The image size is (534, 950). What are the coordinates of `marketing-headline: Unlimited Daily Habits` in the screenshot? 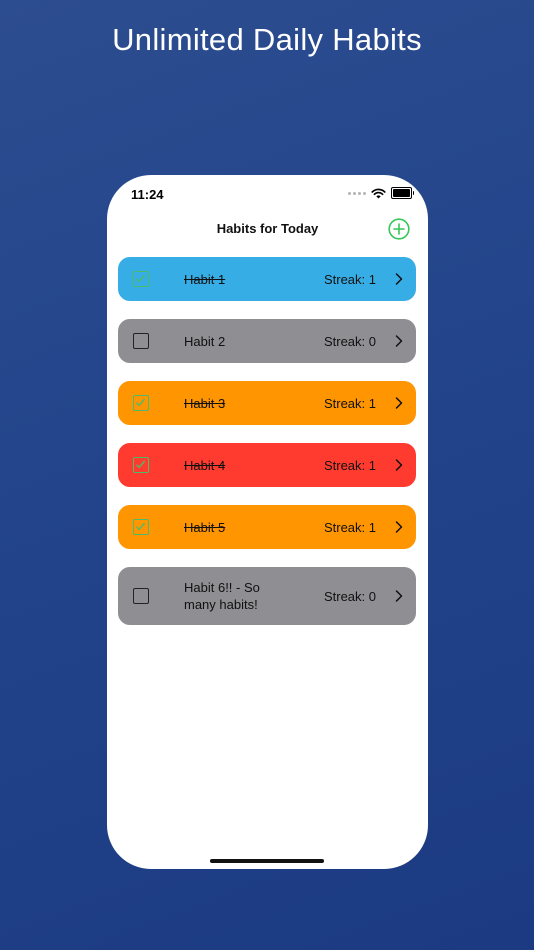 It's located at (267, 39).